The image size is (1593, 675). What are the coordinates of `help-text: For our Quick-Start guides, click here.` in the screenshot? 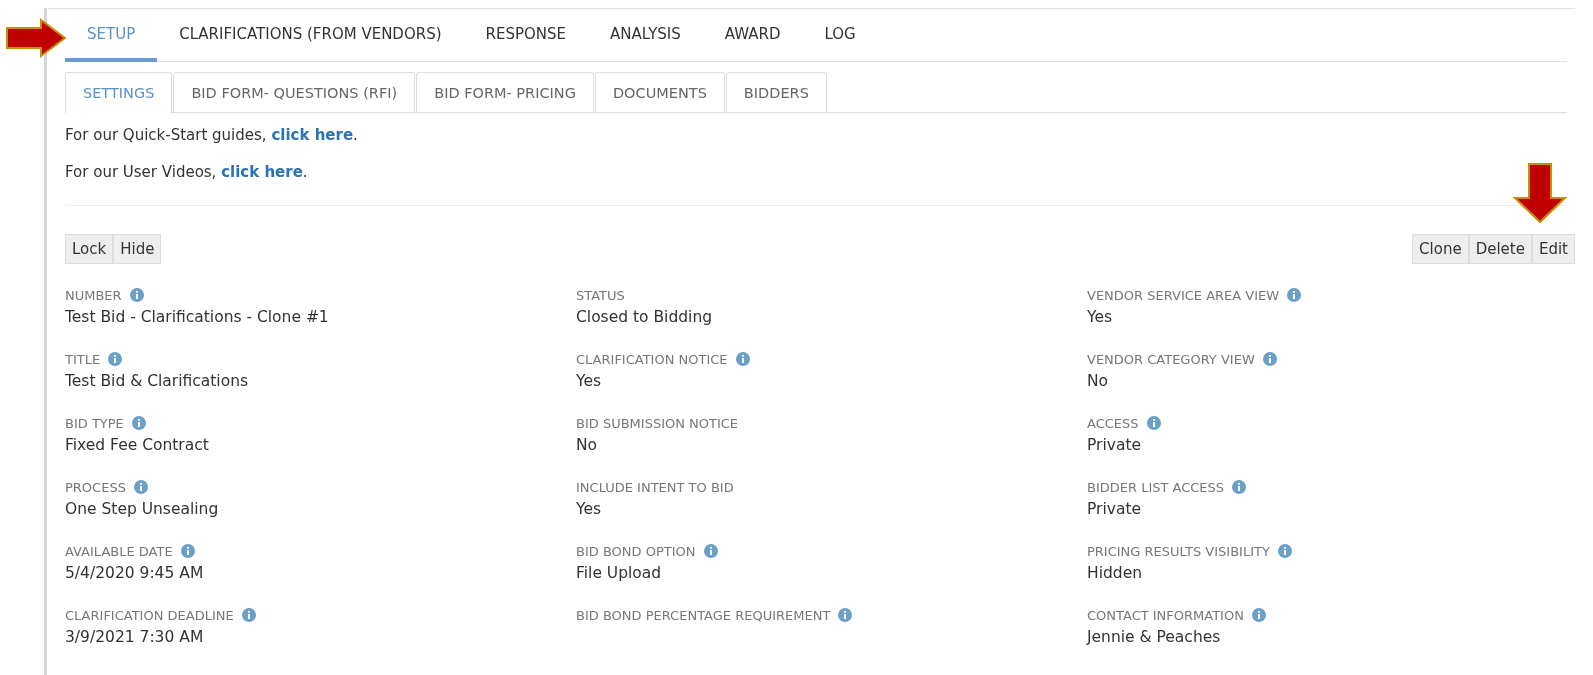 It's located at (212, 135).